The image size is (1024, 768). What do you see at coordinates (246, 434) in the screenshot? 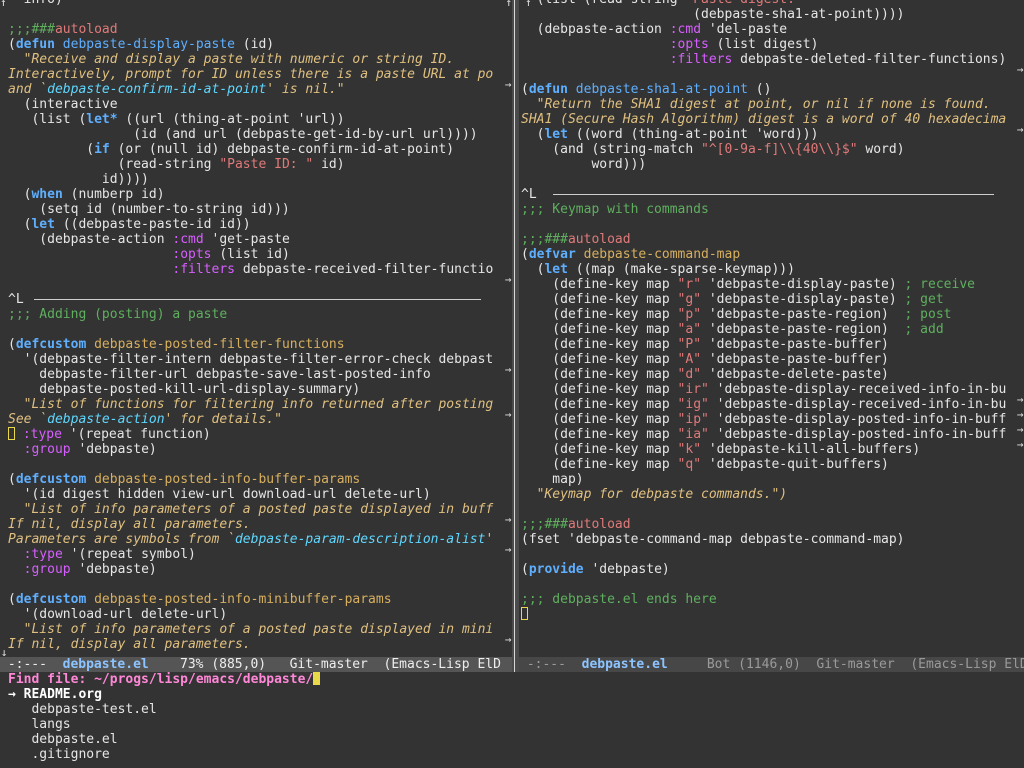
I see `code-line: :type '(repeat function)` at bounding box center [246, 434].